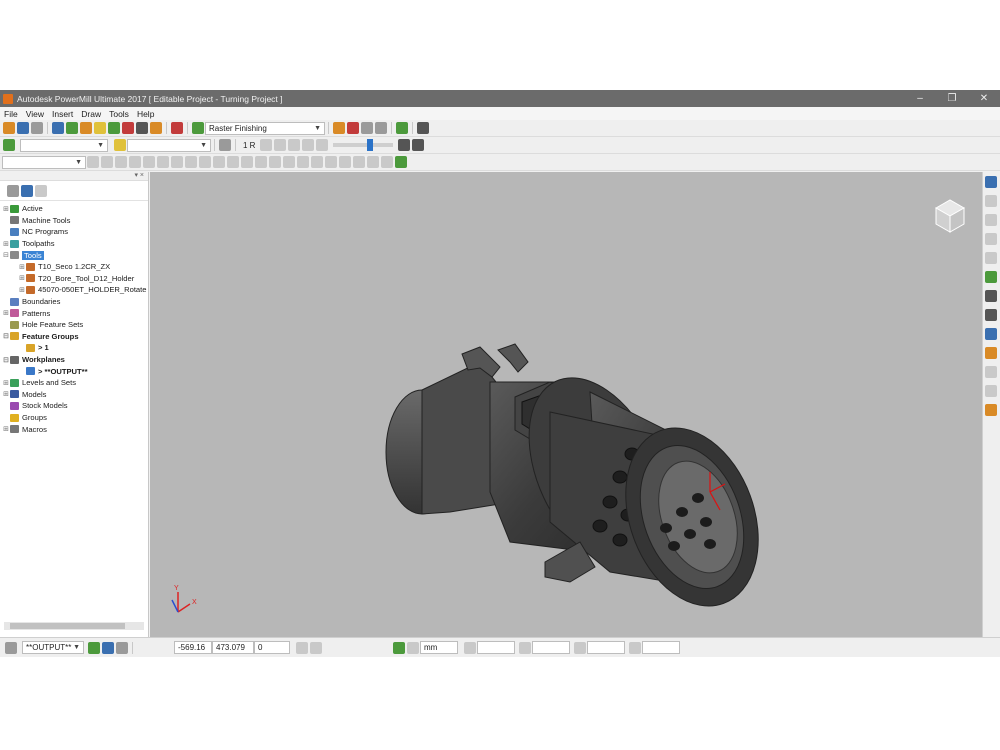  Describe the element at coordinates (205, 162) in the screenshot. I see `section-icon` at that location.